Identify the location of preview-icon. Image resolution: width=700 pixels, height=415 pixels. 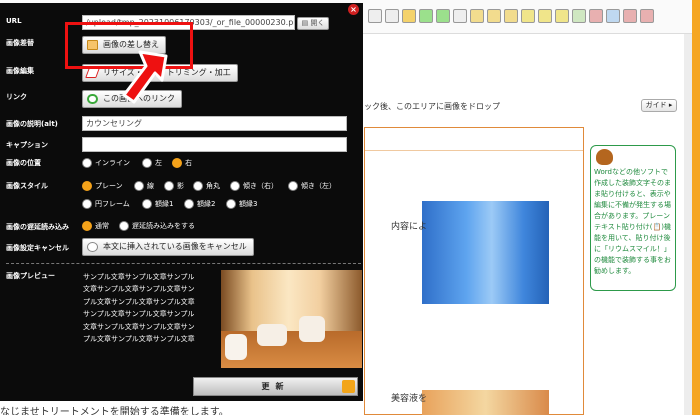
(630, 16).